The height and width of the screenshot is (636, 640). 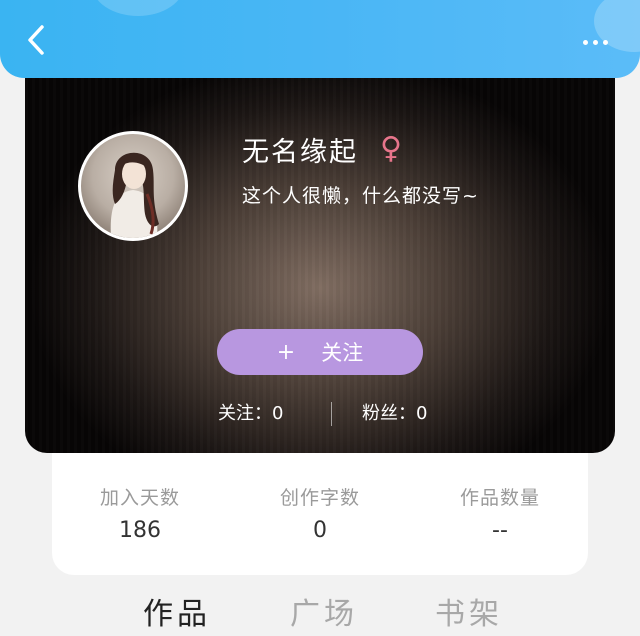 What do you see at coordinates (324, 611) in the screenshot?
I see `tab-square: 广场` at bounding box center [324, 611].